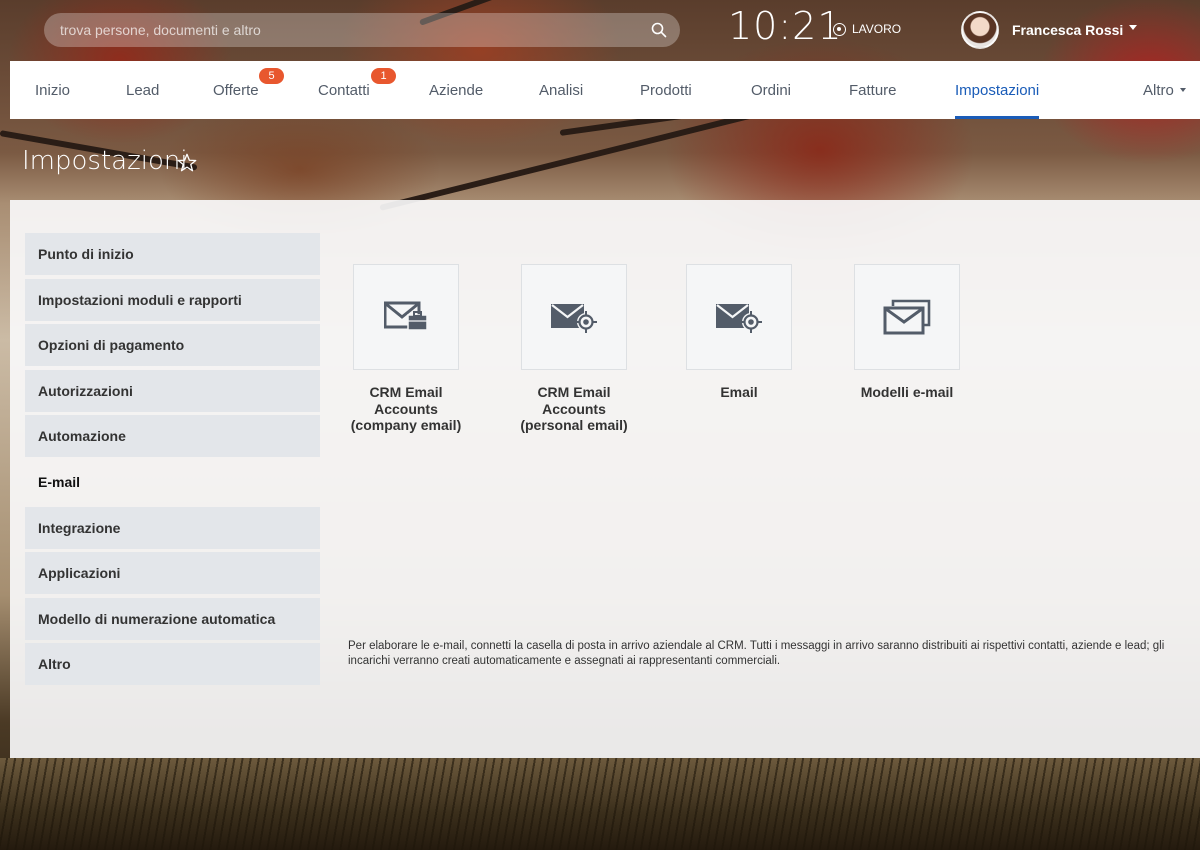  I want to click on nav-item-fatture: Fatture, so click(873, 90).